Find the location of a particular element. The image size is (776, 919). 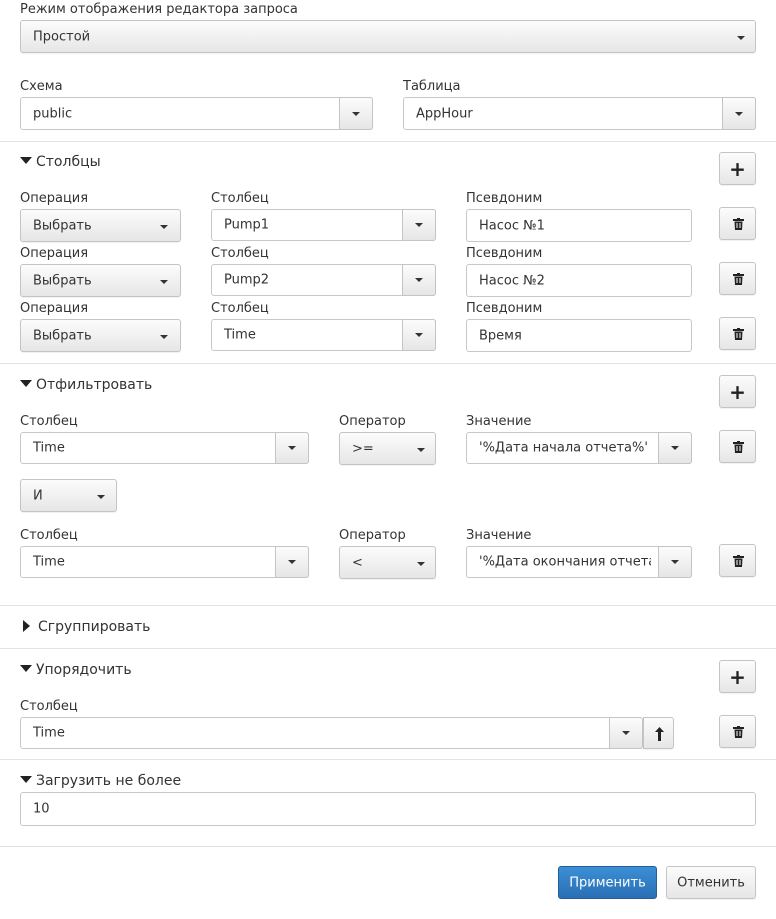

editor-mode-select: Простой is located at coordinates (388, 36).